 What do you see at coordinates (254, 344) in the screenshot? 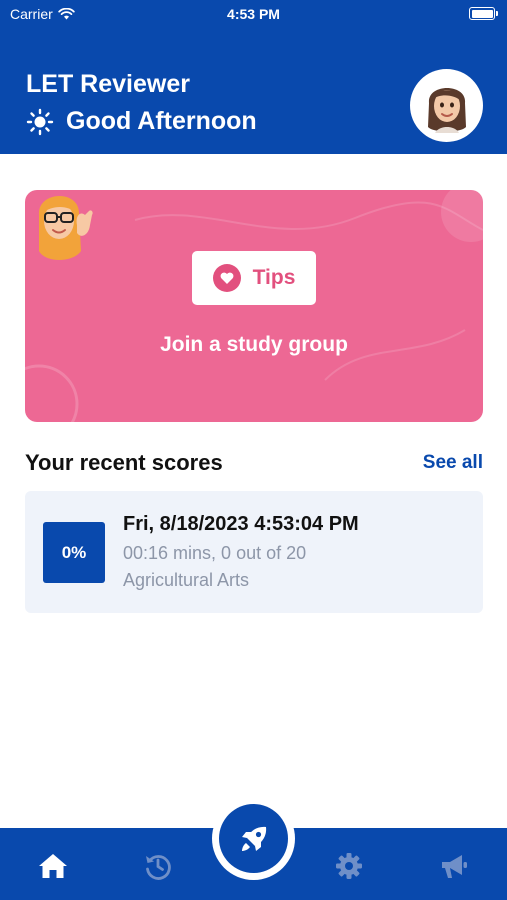
I see `tips-message: Join a study group` at bounding box center [254, 344].